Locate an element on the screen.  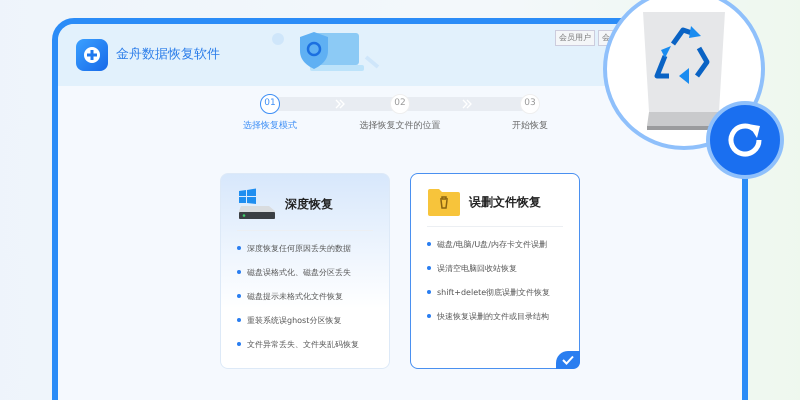
step-label: 选择恢复文件的位置 is located at coordinates (400, 126).